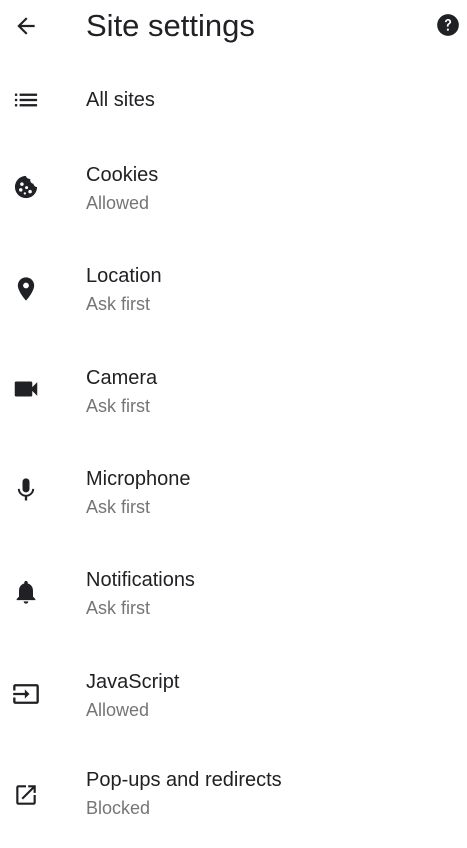 Image resolution: width=467 pixels, height=848 pixels. Describe the element at coordinates (233, 707) in the screenshot. I see `javascript-item: JavaScript Allowed` at that location.